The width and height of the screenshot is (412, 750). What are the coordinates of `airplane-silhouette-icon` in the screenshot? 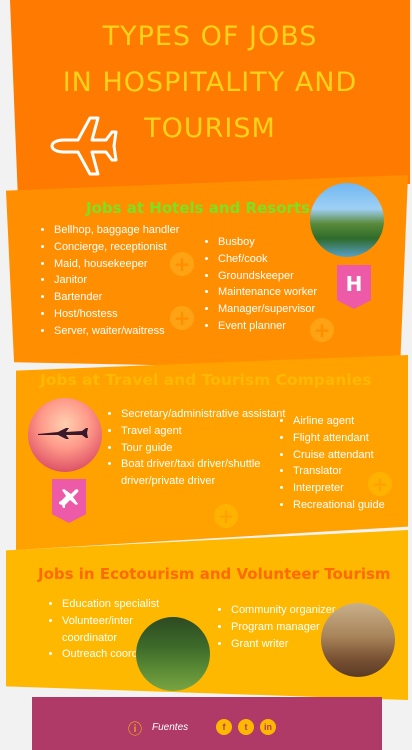 It's located at (63, 433).